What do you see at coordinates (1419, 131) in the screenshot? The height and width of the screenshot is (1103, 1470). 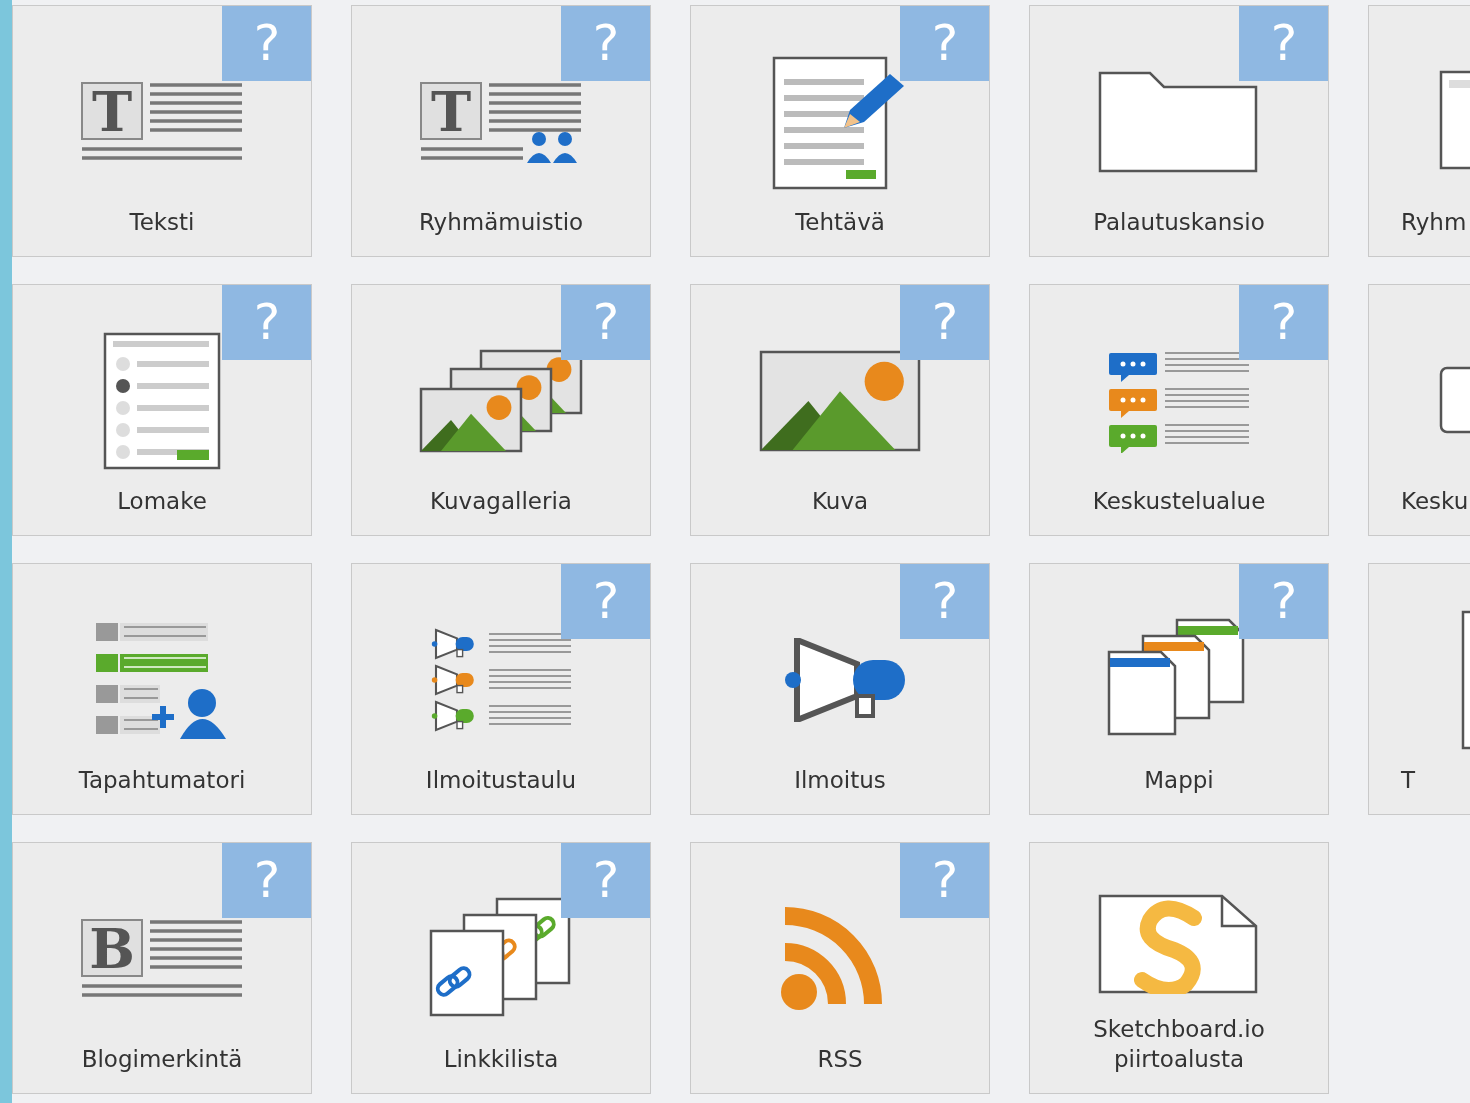 I see `module-tile: Ryhm` at bounding box center [1419, 131].